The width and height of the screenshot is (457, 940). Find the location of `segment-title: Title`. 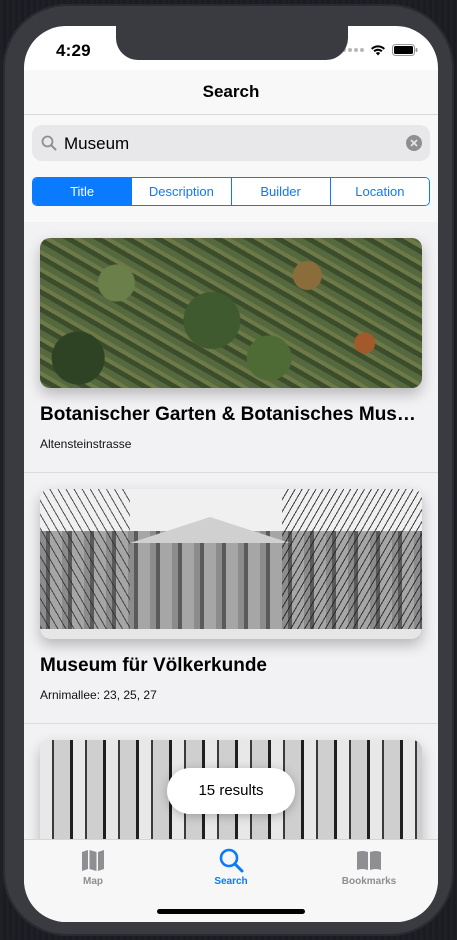

segment-title: Title is located at coordinates (82, 191).